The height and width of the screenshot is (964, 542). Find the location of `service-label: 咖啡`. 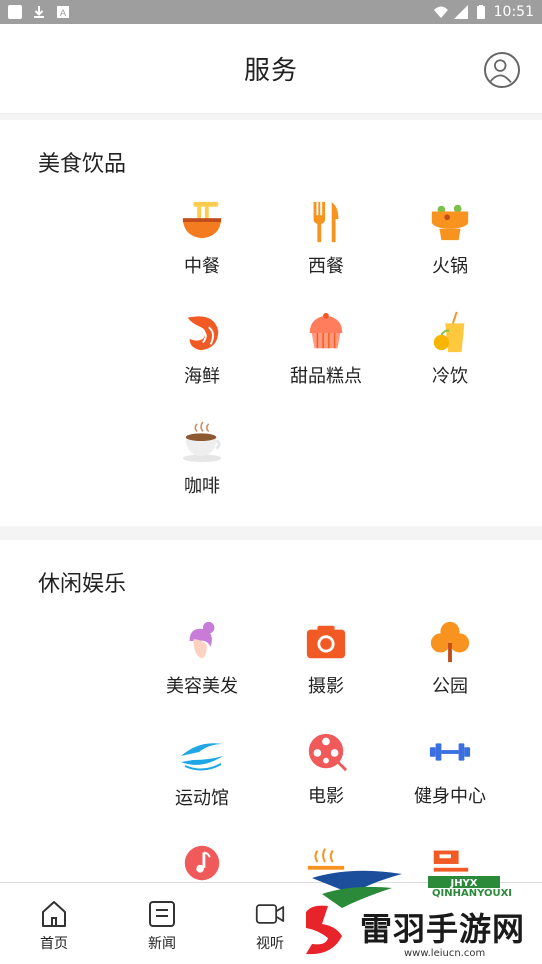

service-label: 咖啡 is located at coordinates (202, 486).